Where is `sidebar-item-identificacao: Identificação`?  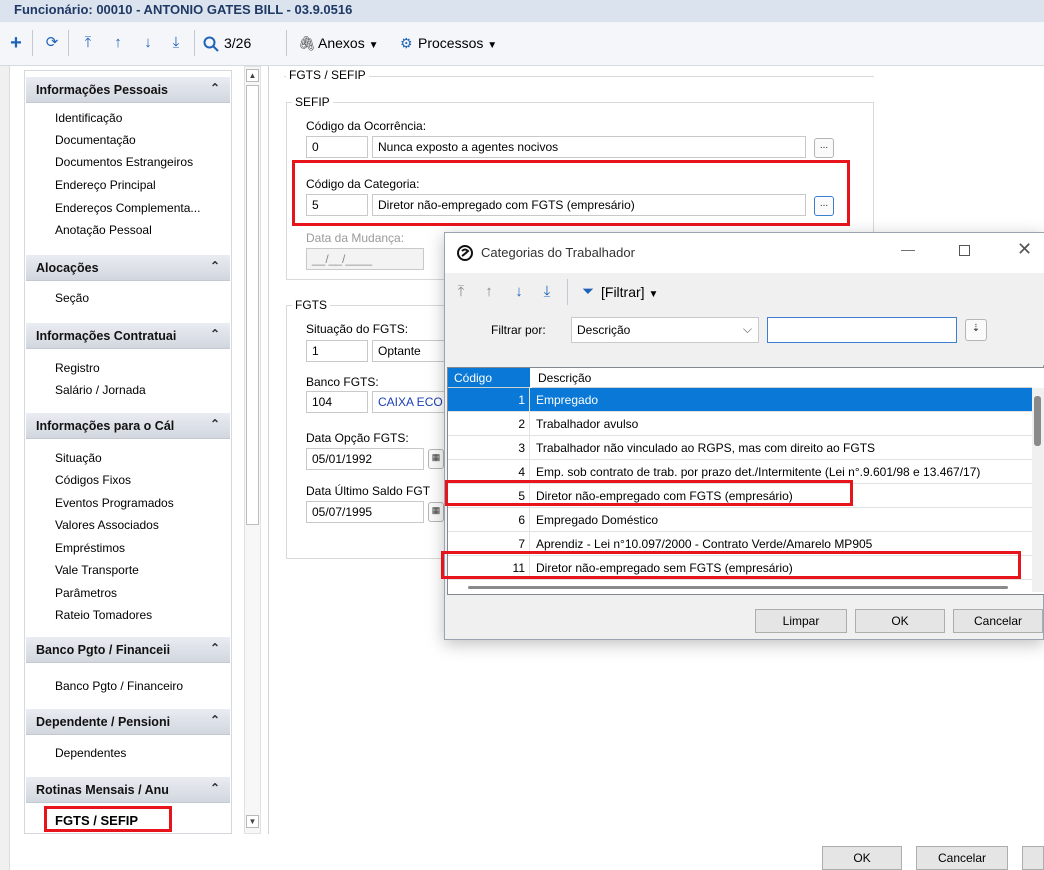 sidebar-item-identificacao: Identificação is located at coordinates (88, 118).